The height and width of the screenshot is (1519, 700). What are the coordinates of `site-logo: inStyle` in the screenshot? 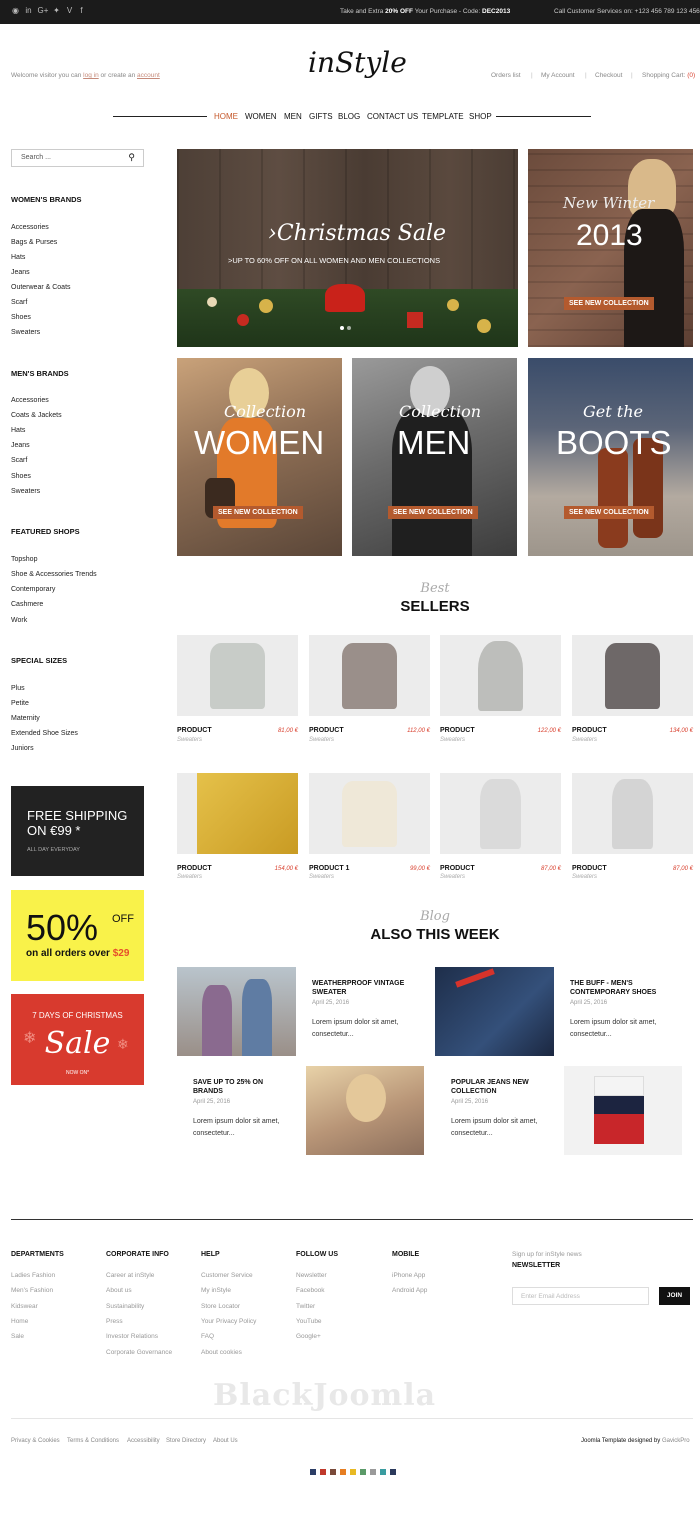 It's located at (357, 62).